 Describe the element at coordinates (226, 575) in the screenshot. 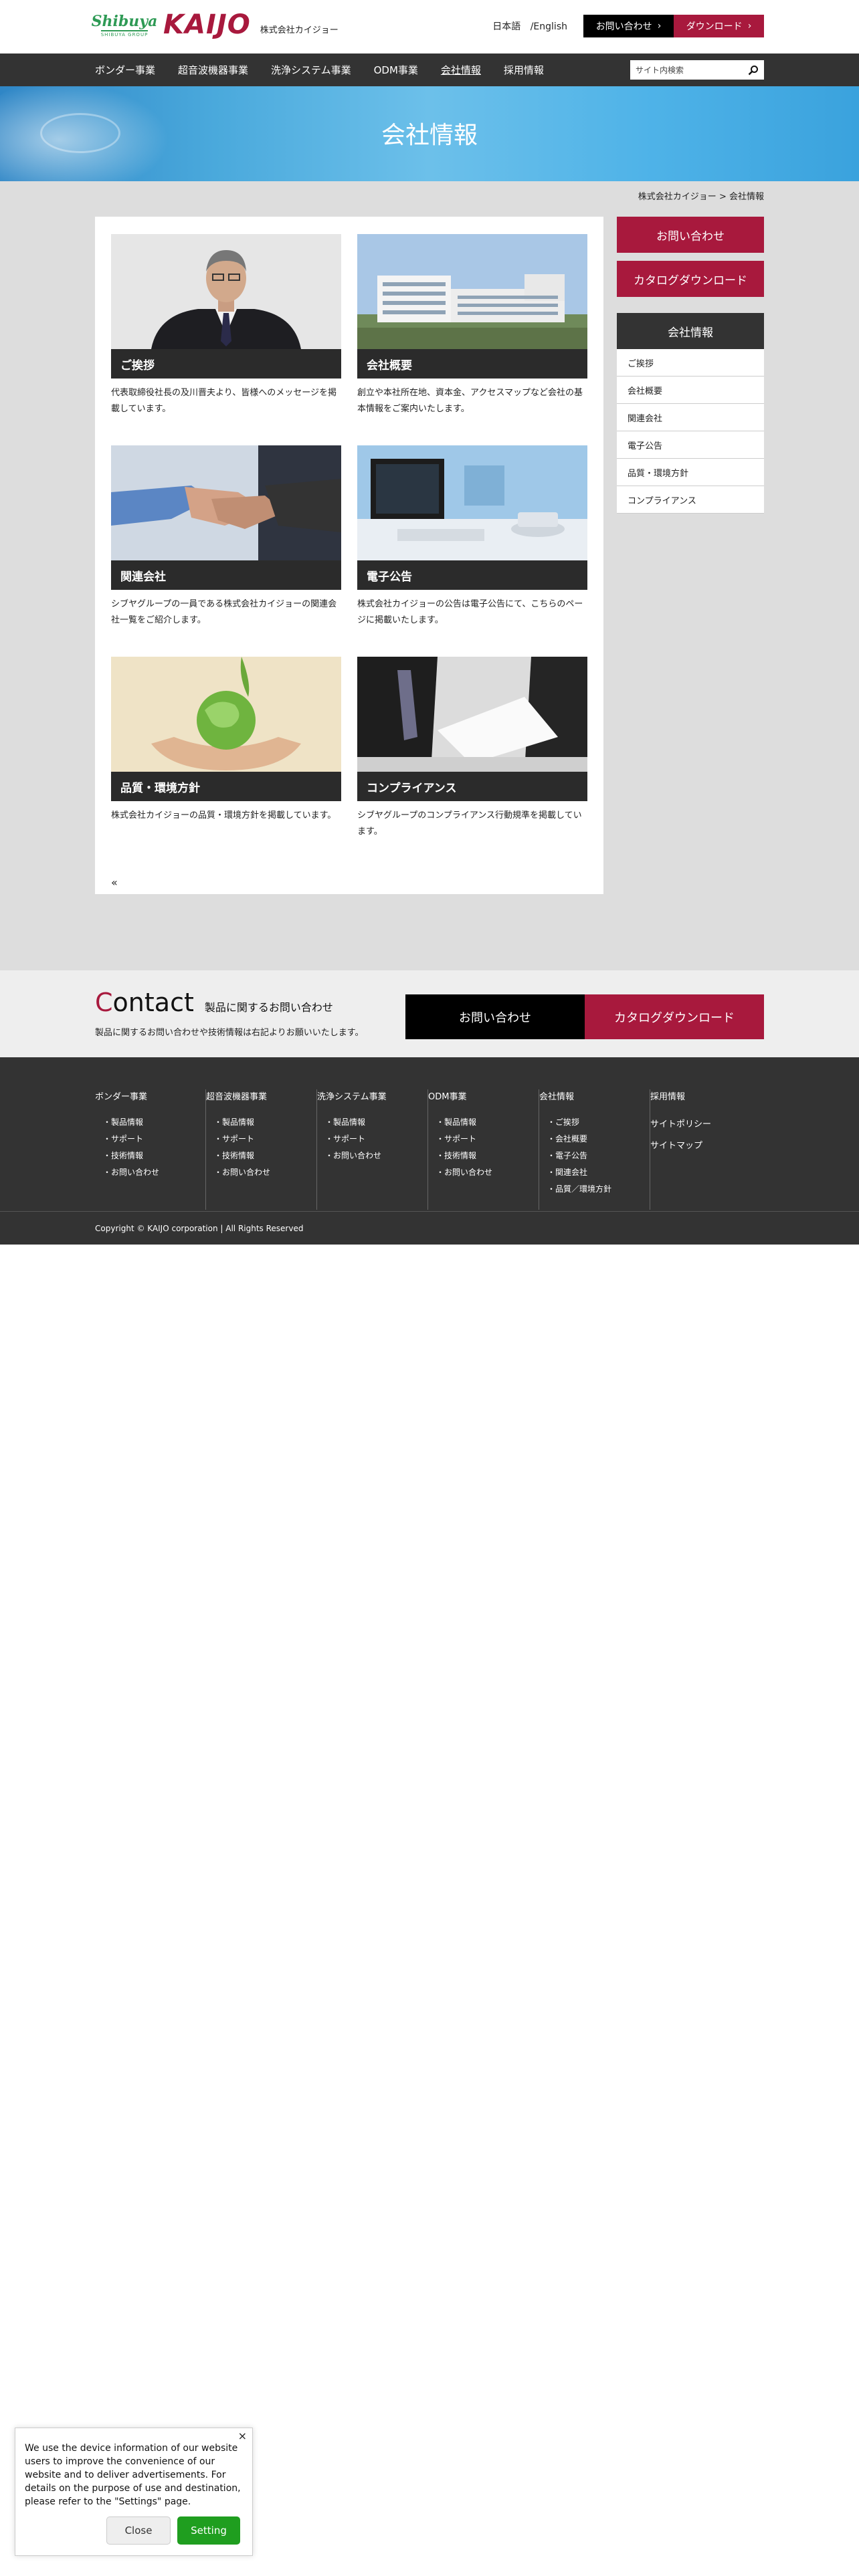

I see `card-title: 関連会社` at that location.